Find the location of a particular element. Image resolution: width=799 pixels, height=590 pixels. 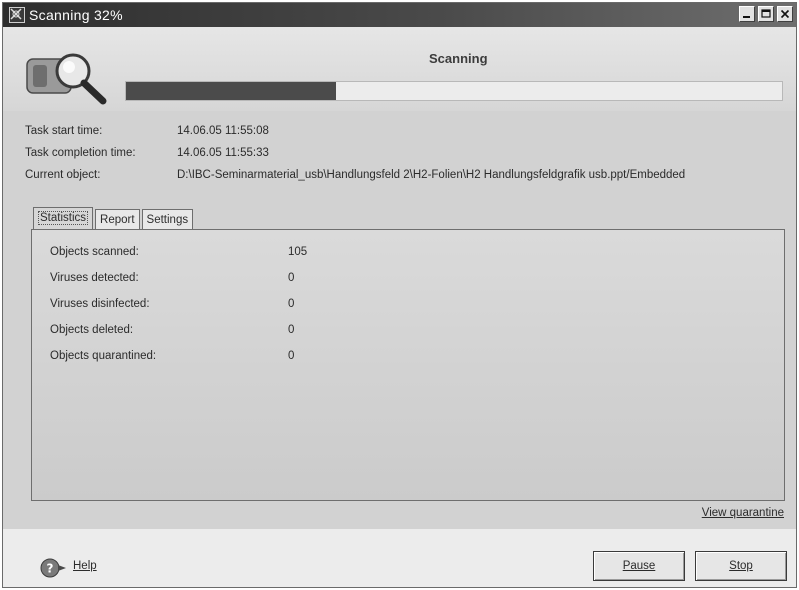

stat-row: Objects quarantined: 0 is located at coordinates (172, 356).